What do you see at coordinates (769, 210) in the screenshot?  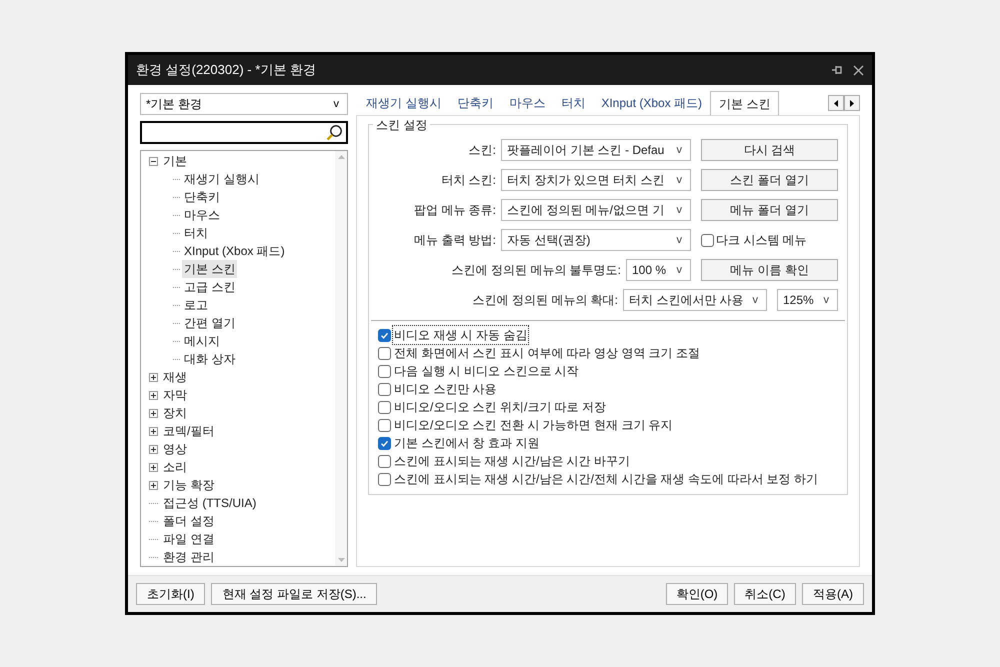 I see `button: 메뉴 폴더 열기` at bounding box center [769, 210].